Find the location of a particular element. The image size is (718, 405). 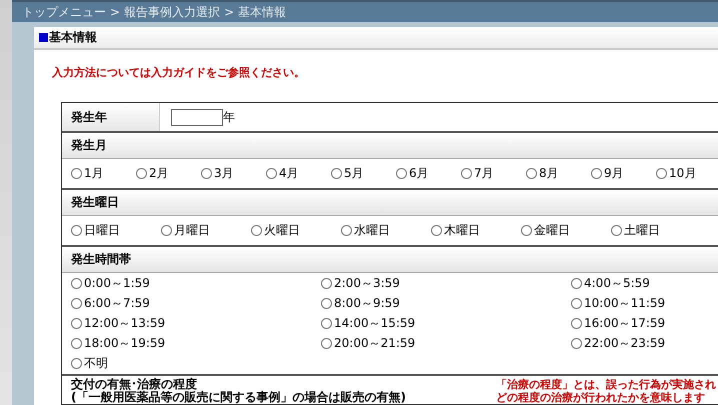

radio-option: 10月 is located at coordinates (687, 173).